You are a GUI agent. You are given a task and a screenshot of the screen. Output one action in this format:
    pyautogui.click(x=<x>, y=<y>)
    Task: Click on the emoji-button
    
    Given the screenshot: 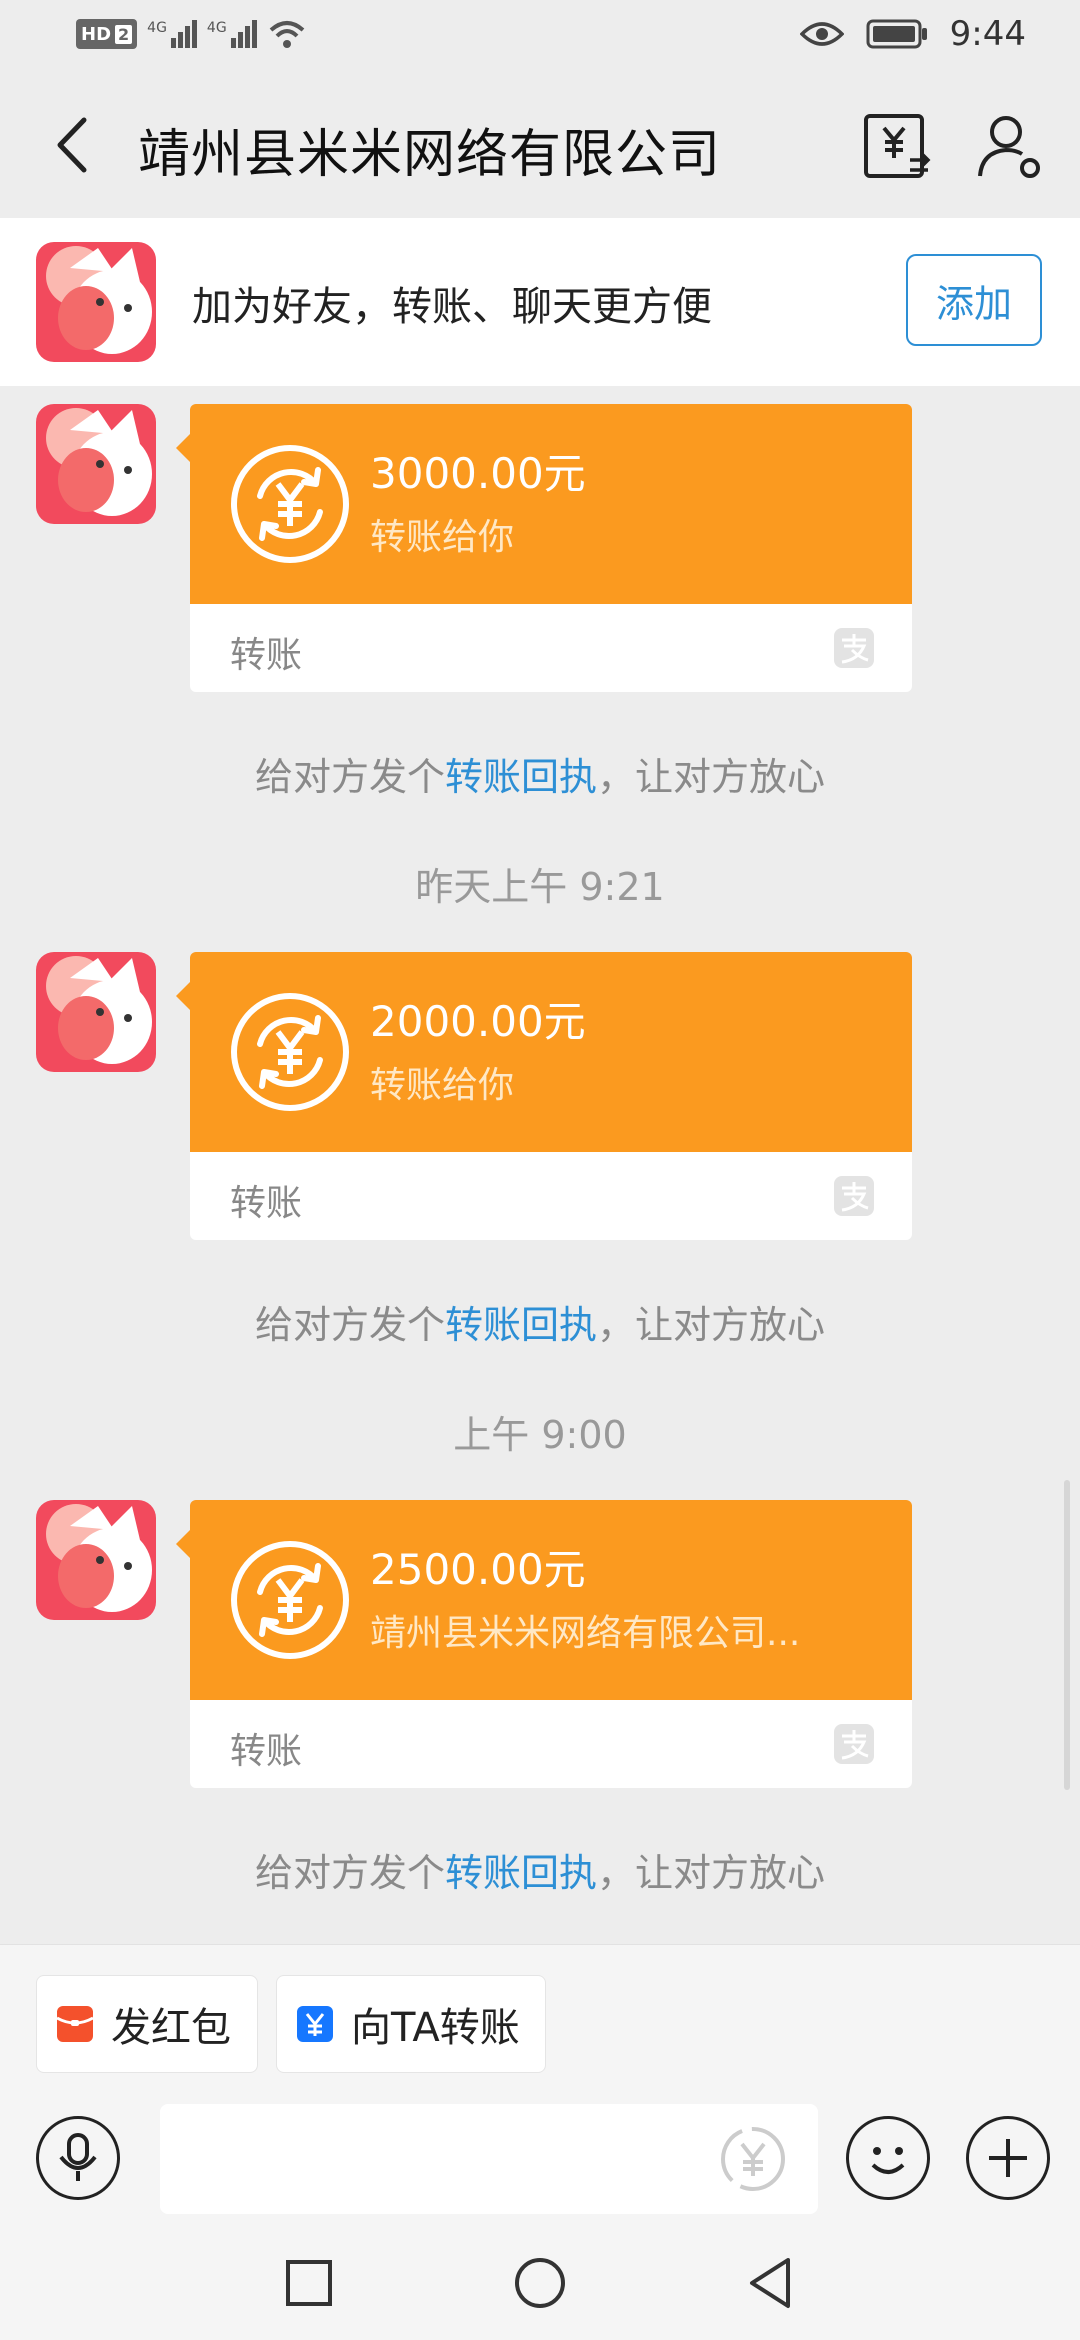 What is the action you would take?
    pyautogui.click(x=888, y=2158)
    